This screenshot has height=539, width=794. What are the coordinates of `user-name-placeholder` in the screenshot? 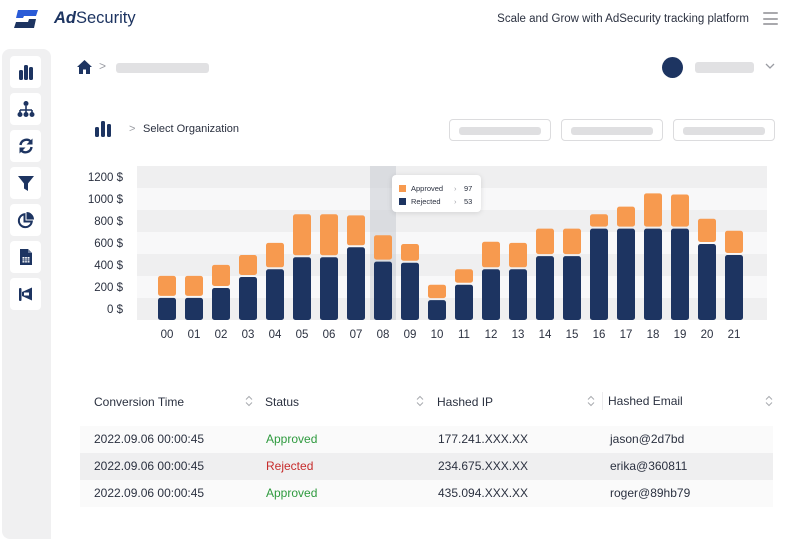 It's located at (724, 67).